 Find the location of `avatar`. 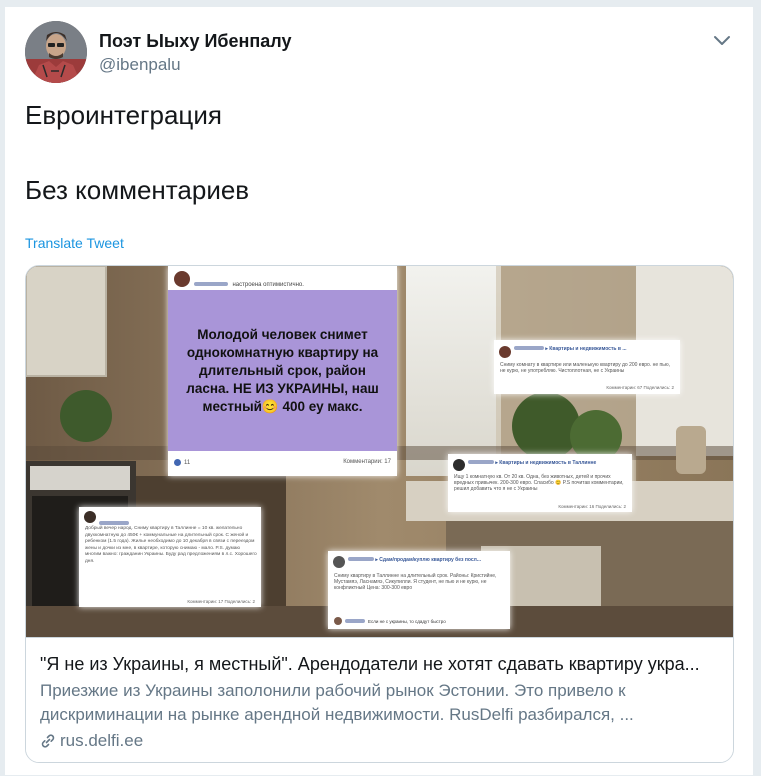

avatar is located at coordinates (56, 52).